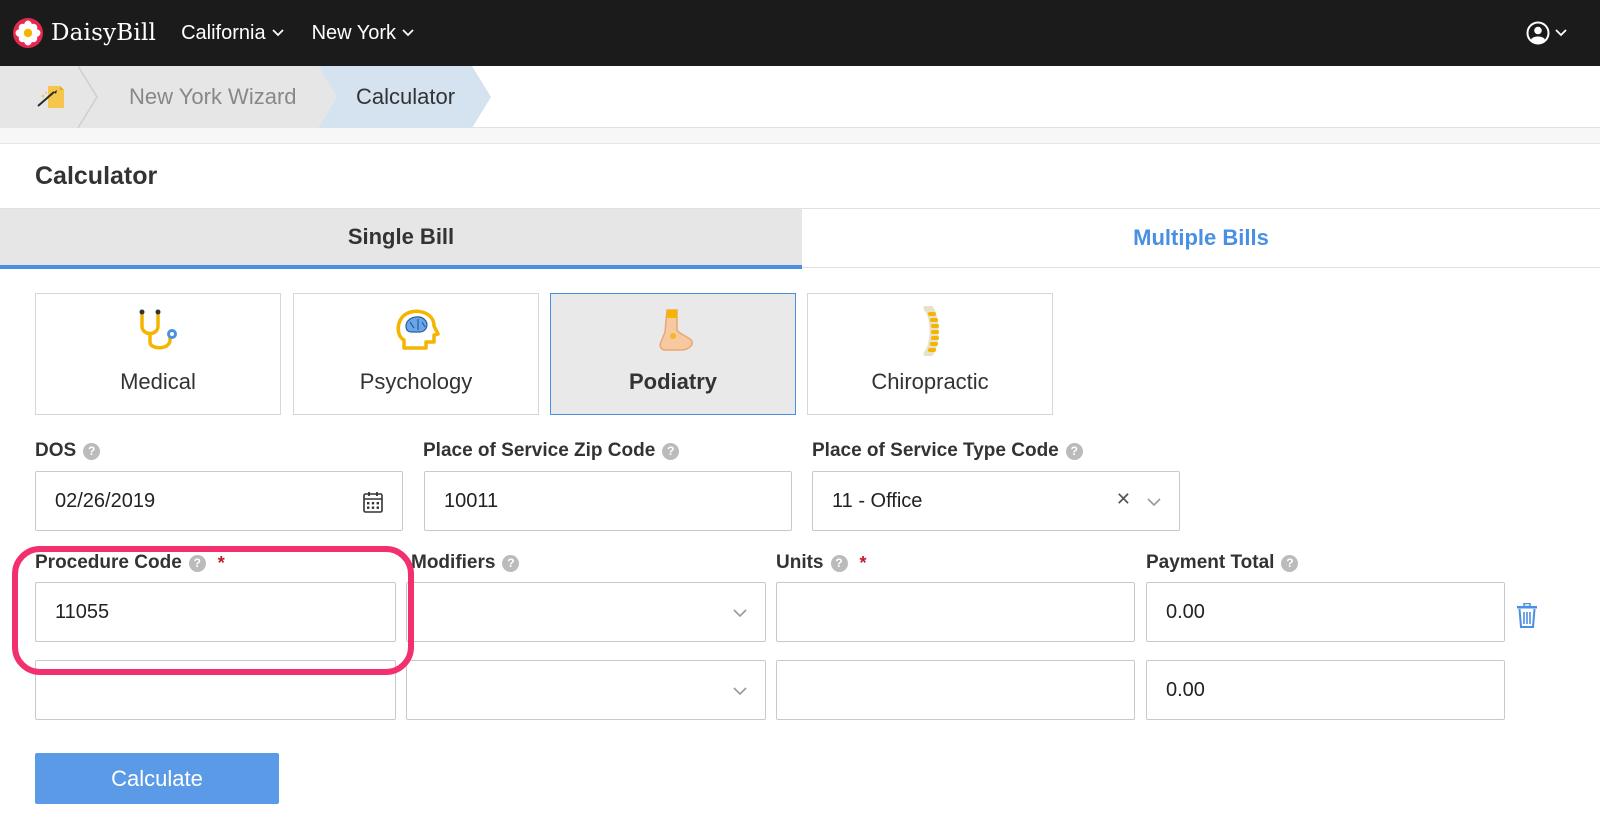  Describe the element at coordinates (539, 450) in the screenshot. I see `zip-label-text: Place of Service Zip Code` at that location.